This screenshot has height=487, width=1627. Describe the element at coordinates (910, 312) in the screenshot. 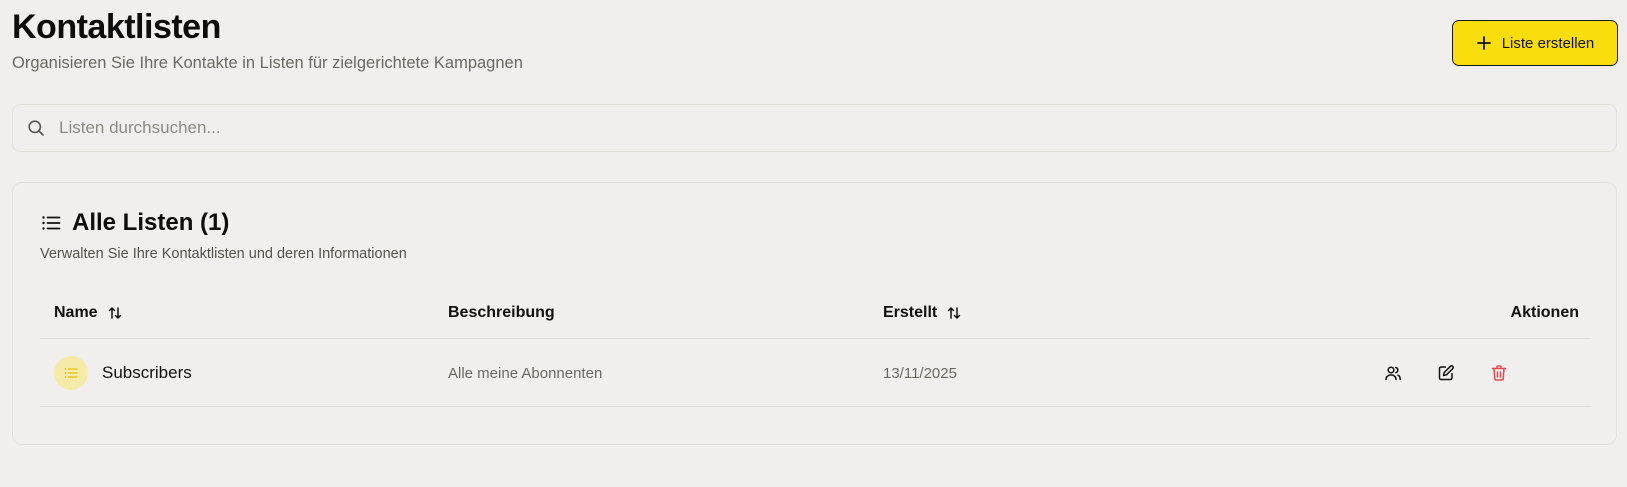

I see `column-header-created-label: Erstellt` at that location.